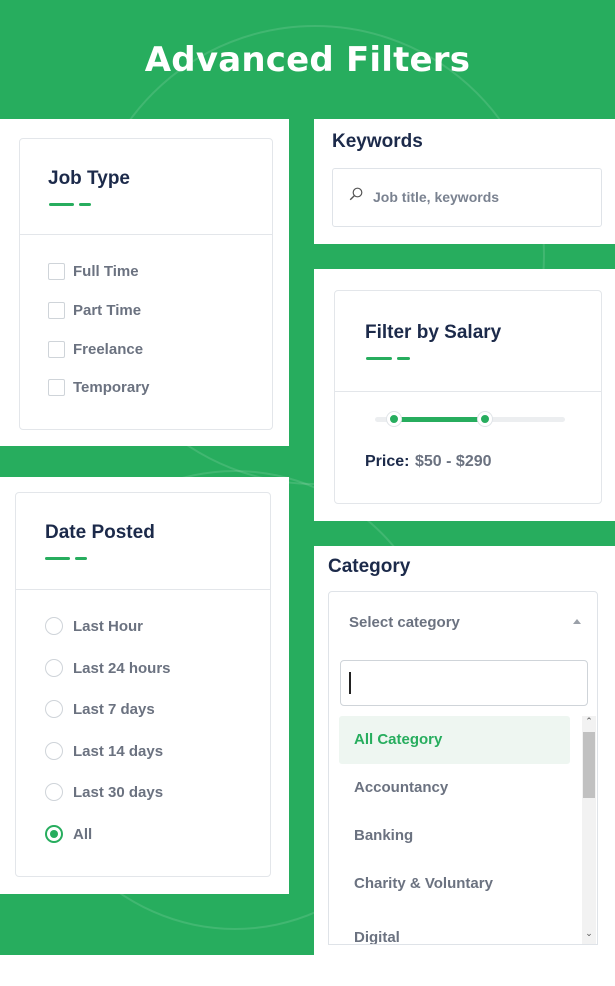 Image resolution: width=615 pixels, height=986 pixels. I want to click on keywords-search-input: Job title, keywords, so click(467, 197).